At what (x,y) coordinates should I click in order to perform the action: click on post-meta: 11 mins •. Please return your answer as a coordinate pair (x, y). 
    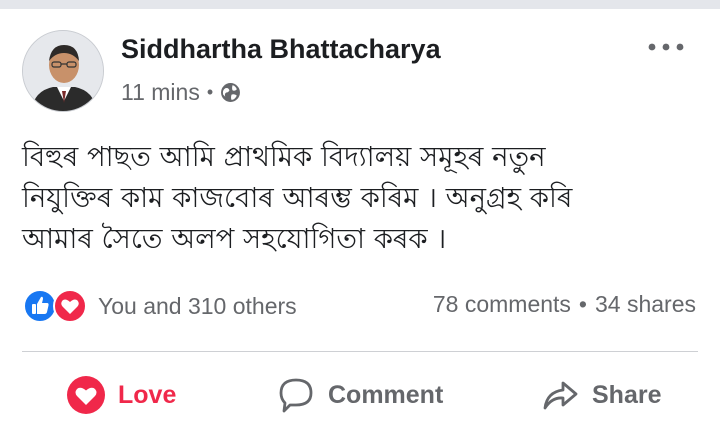
    Looking at the image, I should click on (181, 92).